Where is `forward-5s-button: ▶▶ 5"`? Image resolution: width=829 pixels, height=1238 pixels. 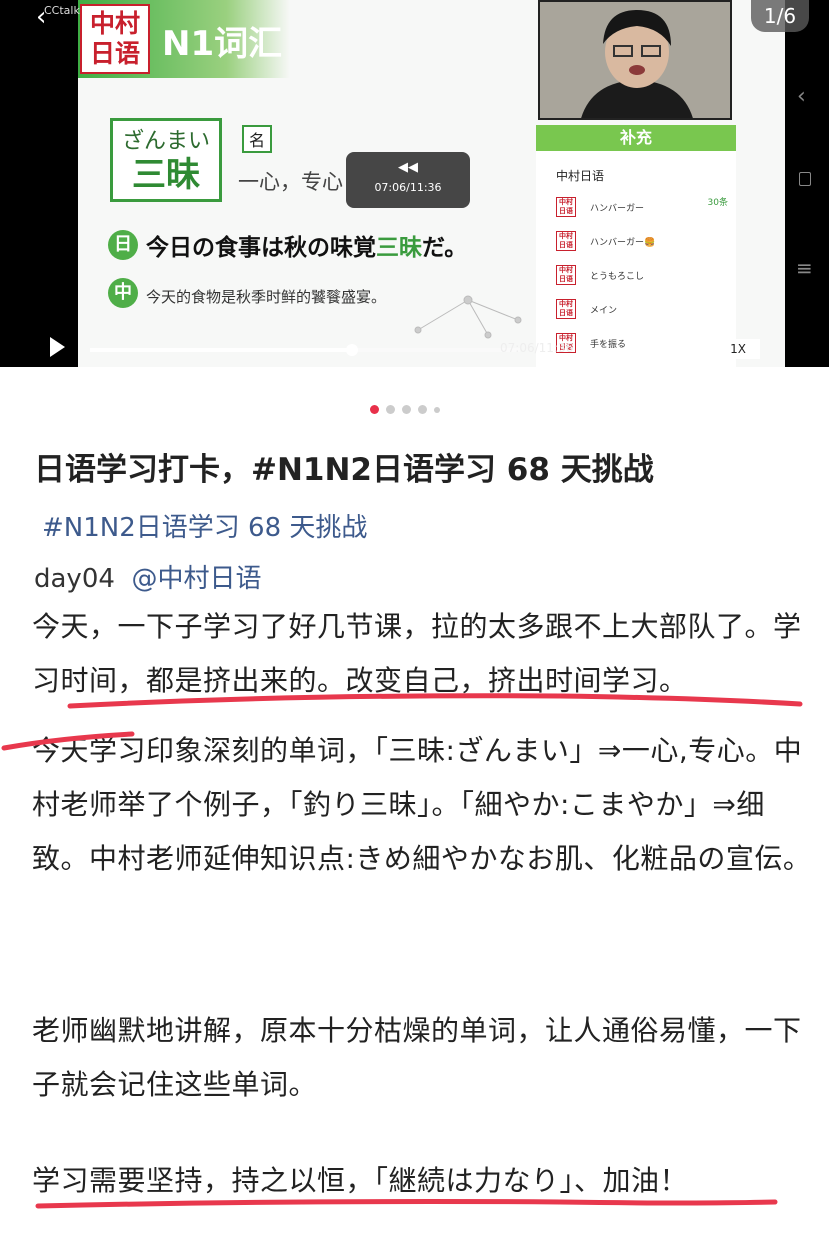
forward-5s-button: ▶▶ 5" is located at coordinates (678, 350).